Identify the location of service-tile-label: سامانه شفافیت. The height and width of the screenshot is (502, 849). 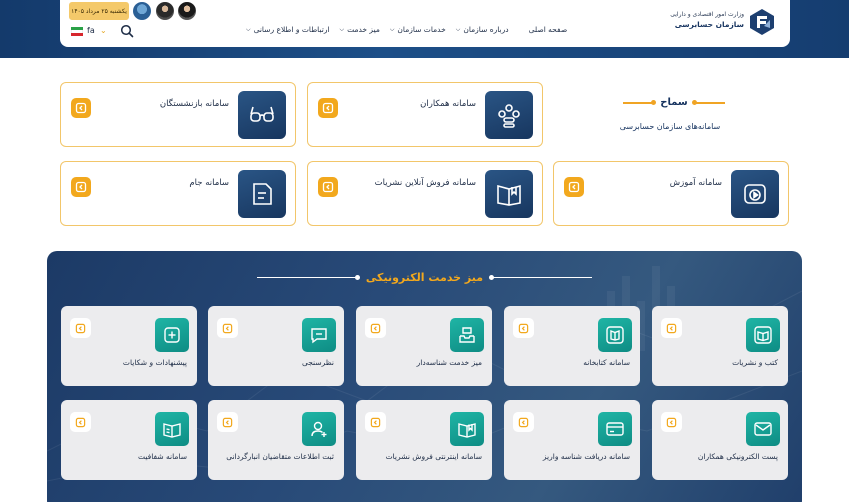
(162, 456).